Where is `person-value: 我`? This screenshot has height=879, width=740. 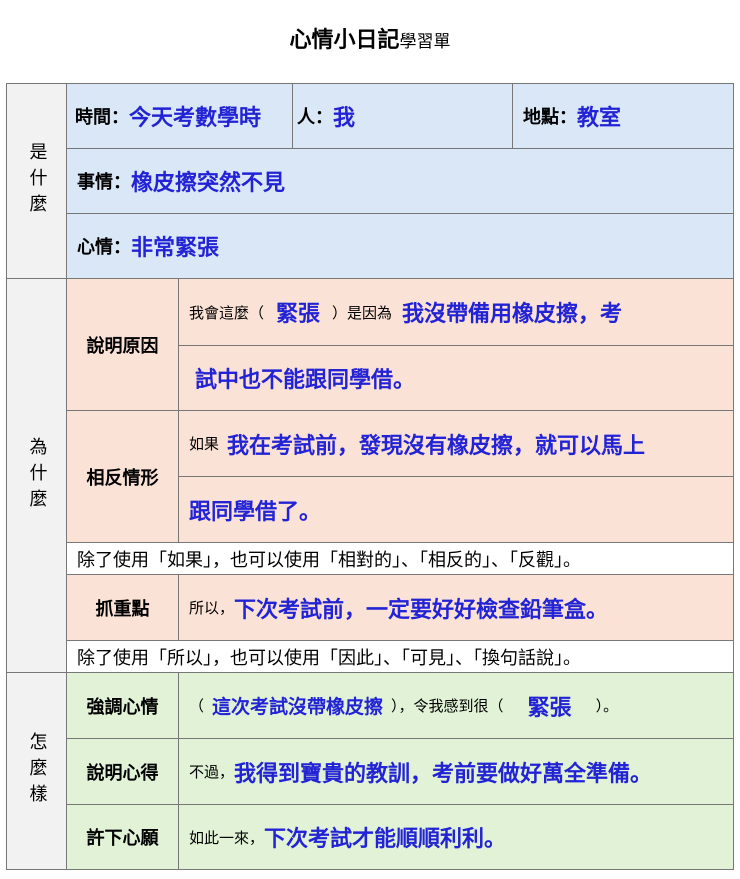
person-value: 我 is located at coordinates (344, 118).